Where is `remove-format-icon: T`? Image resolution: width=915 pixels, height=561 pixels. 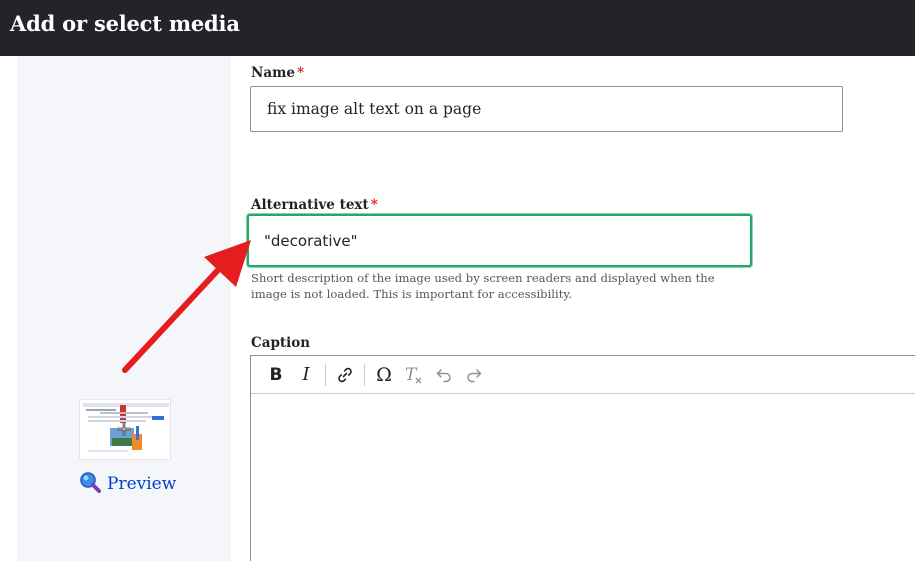 remove-format-icon: T is located at coordinates (414, 375).